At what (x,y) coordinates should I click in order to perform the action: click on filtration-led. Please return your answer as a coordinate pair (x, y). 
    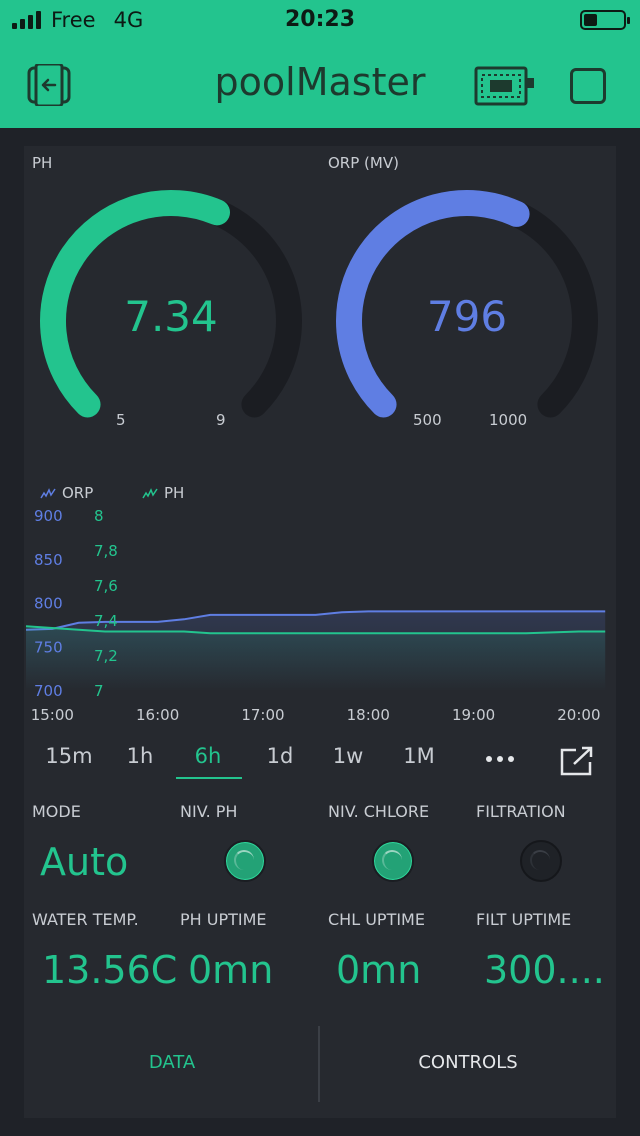
    Looking at the image, I should click on (541, 861).